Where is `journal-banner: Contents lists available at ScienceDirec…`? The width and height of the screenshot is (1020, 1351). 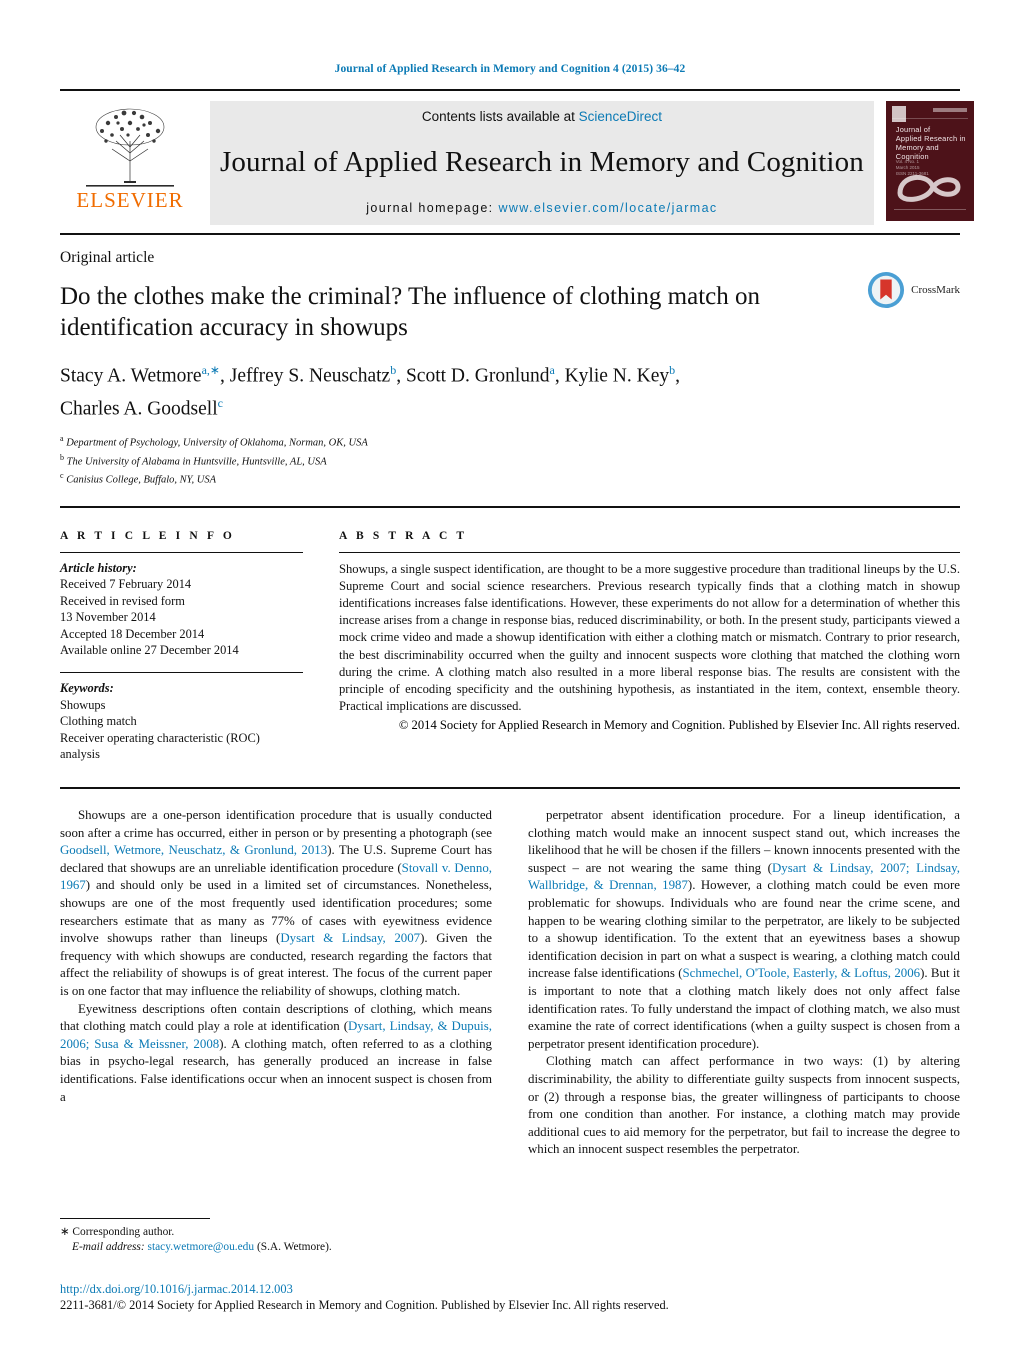
journal-banner: Contents lists available at ScienceDirec… is located at coordinates (542, 163).